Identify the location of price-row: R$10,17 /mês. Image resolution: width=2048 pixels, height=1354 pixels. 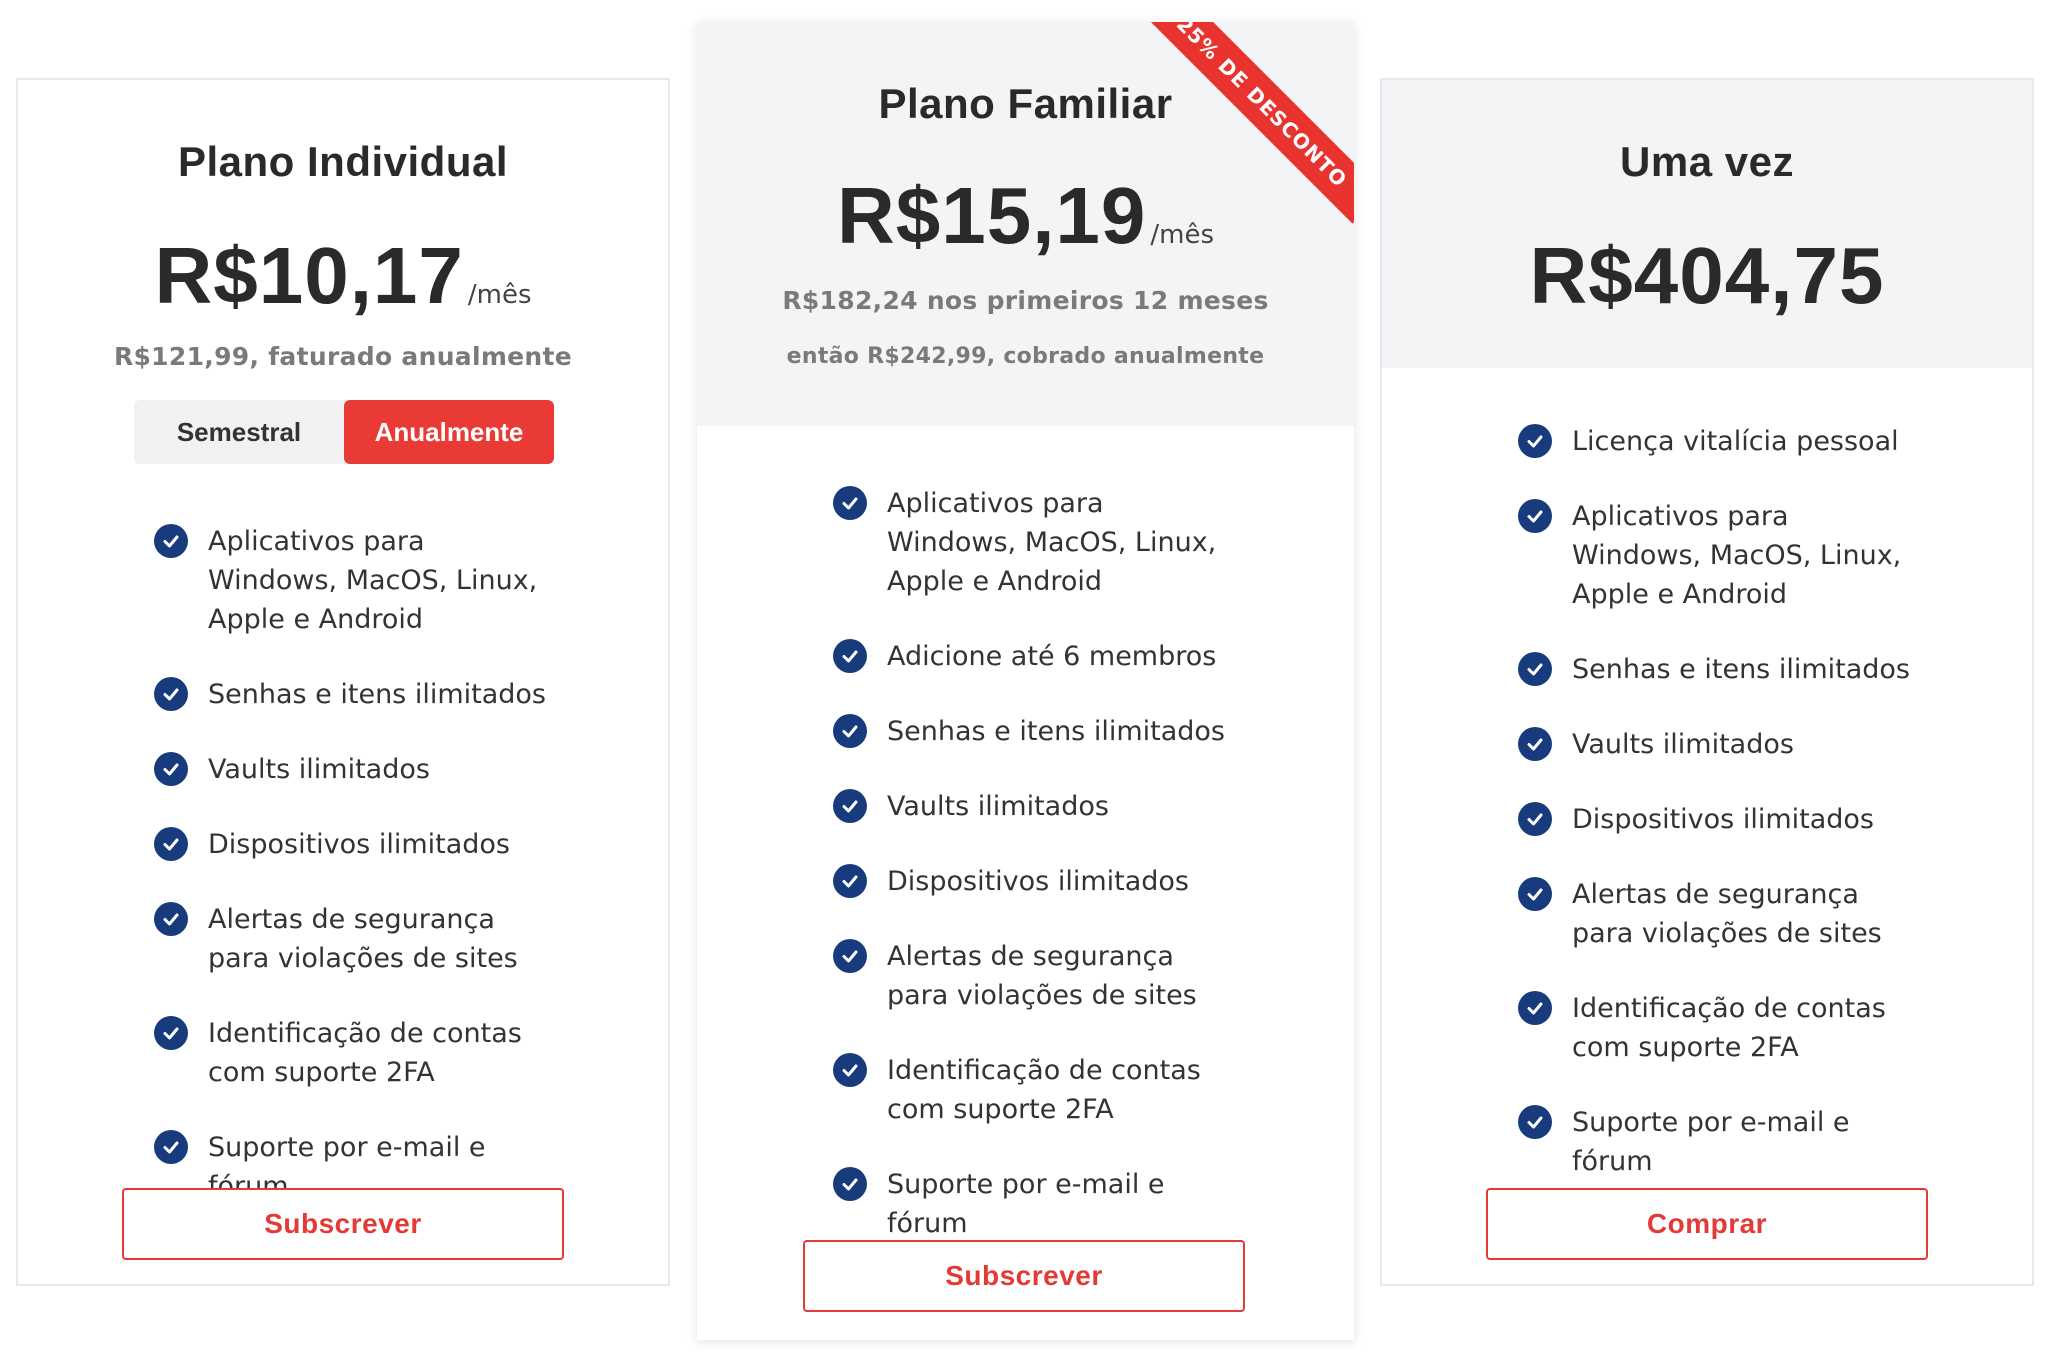
(343, 276).